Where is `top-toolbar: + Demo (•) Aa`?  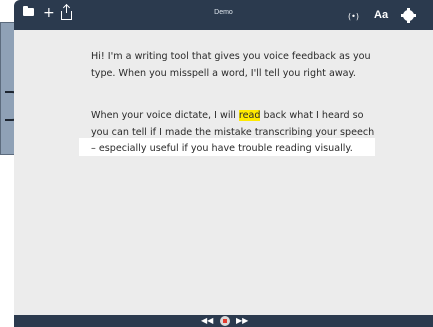
top-toolbar: + Demo (•) Aa is located at coordinates (223, 15).